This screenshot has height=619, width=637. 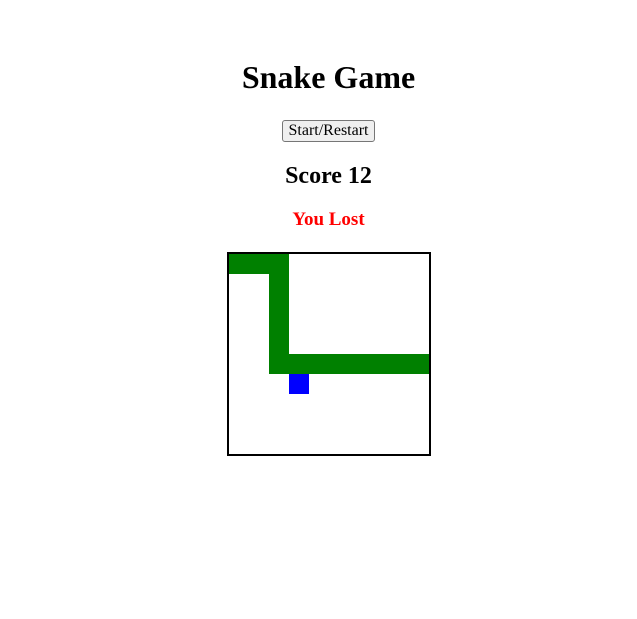 I want to click on page-title: Snake Game, so click(x=328, y=77).